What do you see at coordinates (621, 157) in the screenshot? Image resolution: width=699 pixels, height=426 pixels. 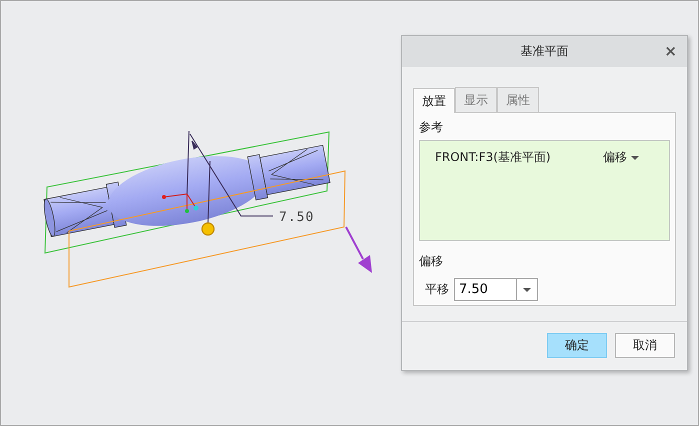 I see `constraint-dropdown: 偏移` at bounding box center [621, 157].